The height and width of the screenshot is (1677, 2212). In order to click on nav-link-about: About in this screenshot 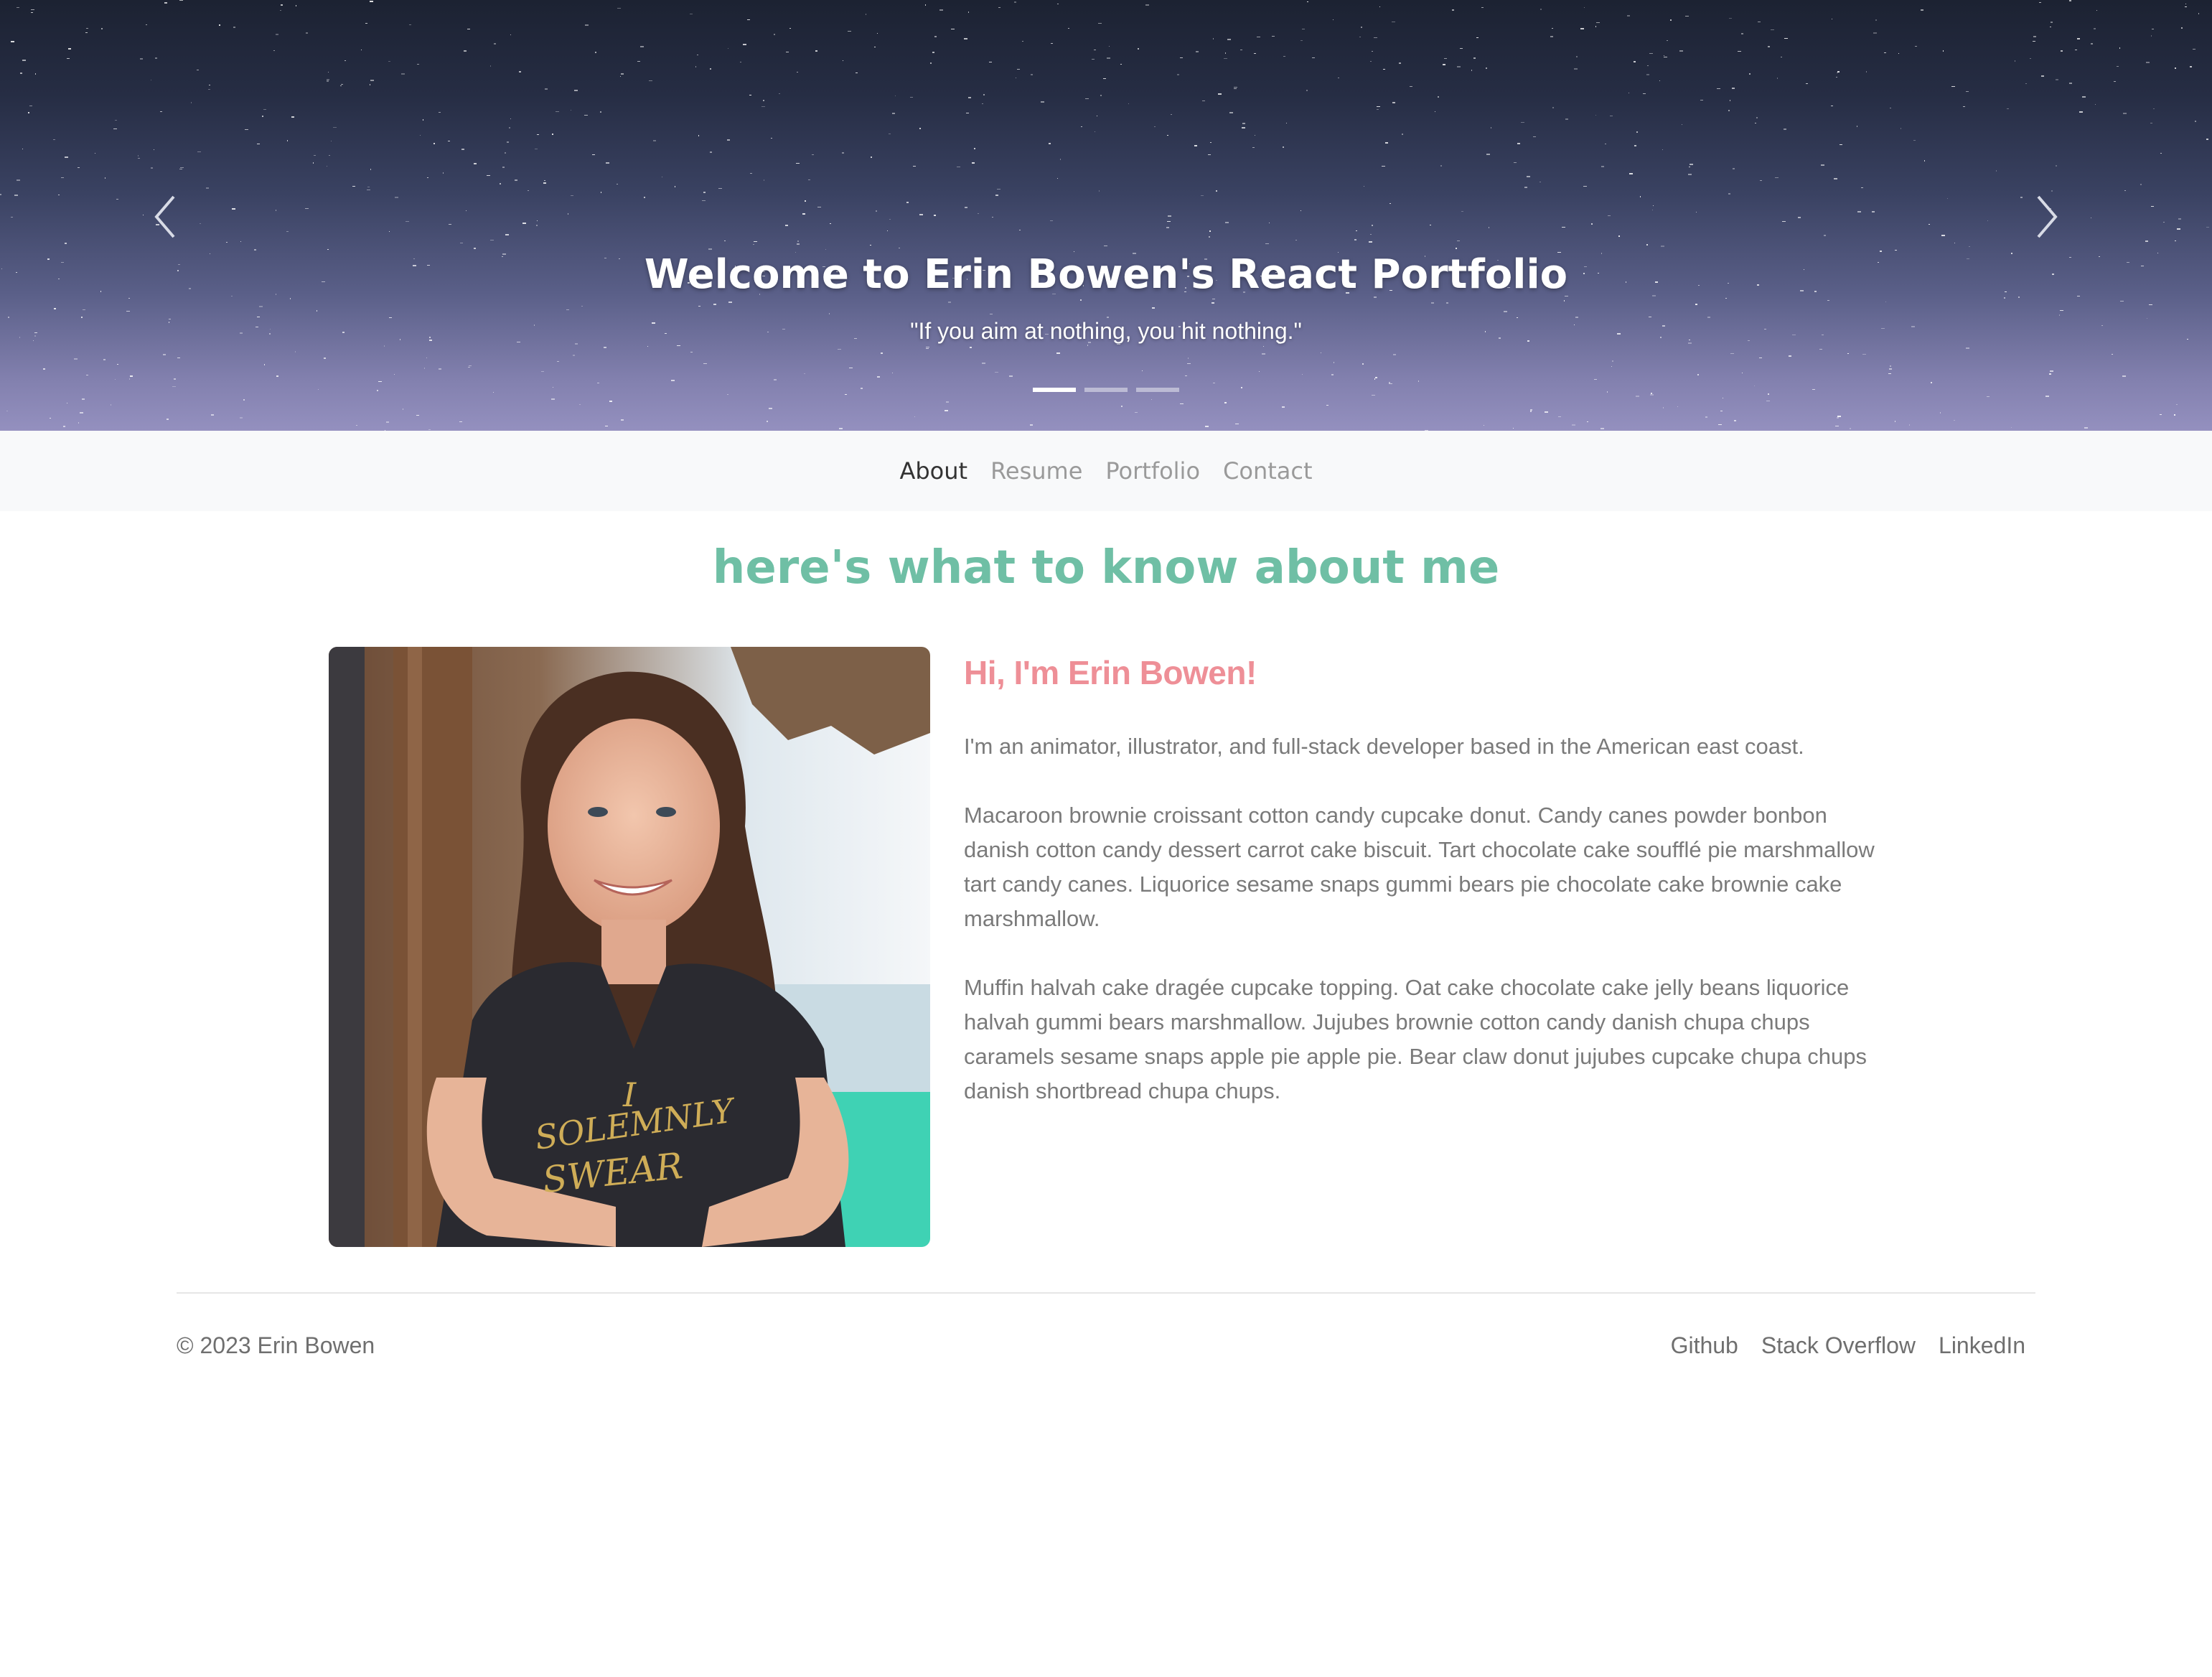, I will do `click(933, 471)`.